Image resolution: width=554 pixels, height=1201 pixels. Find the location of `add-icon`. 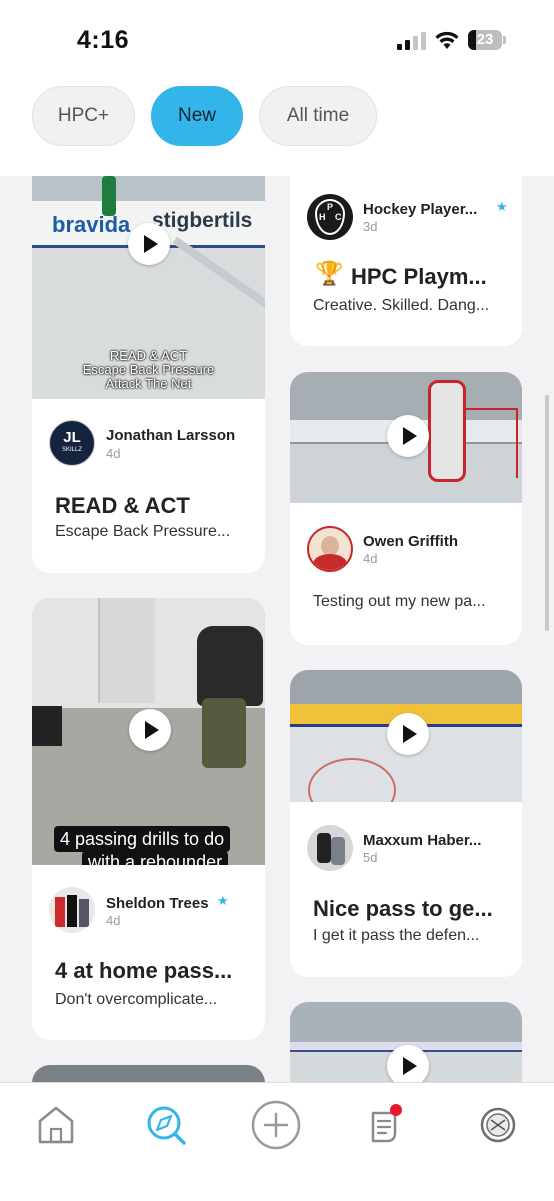

add-icon is located at coordinates (276, 1125).